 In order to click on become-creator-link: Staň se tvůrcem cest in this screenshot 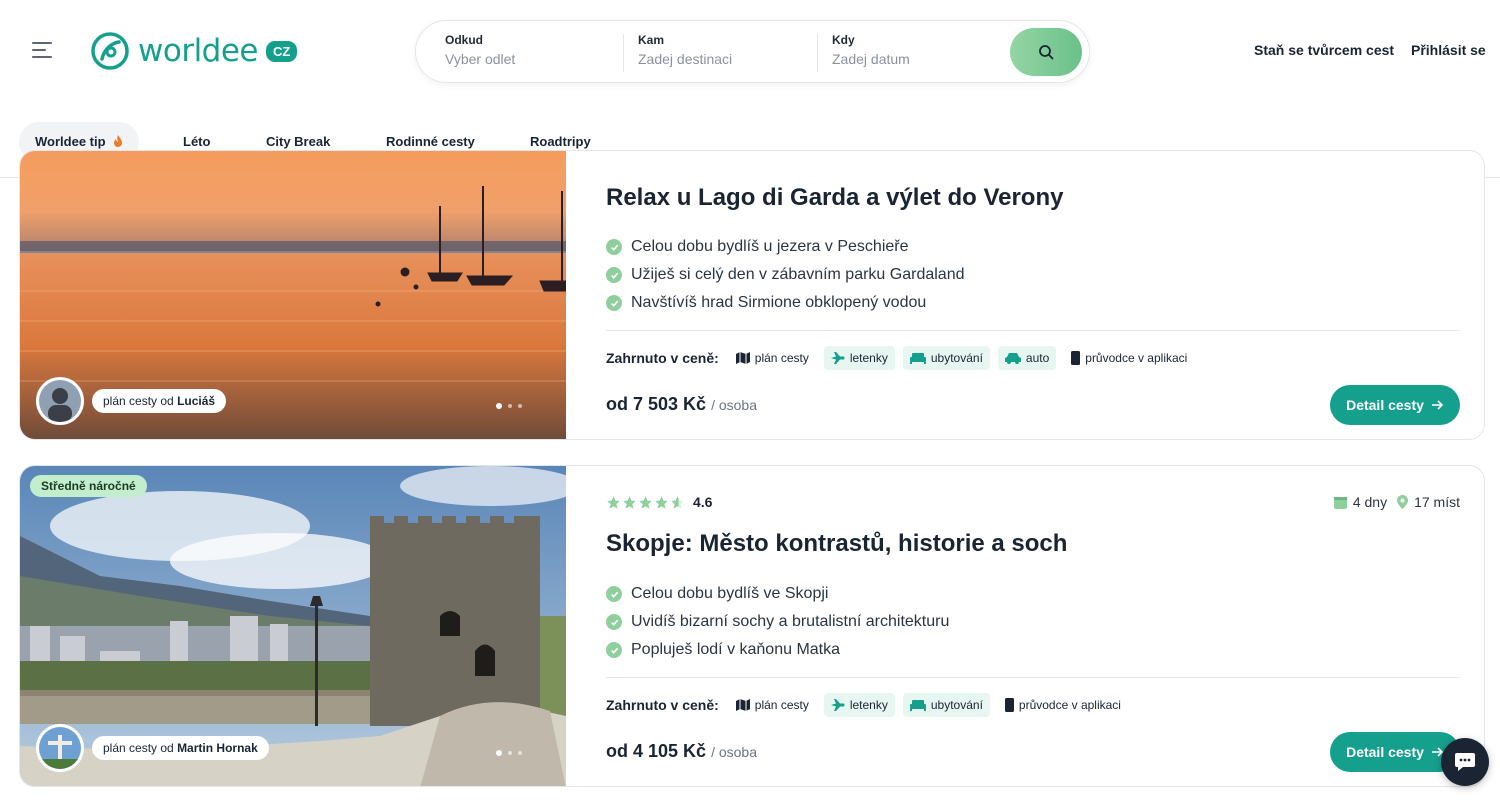, I will do `click(1324, 50)`.